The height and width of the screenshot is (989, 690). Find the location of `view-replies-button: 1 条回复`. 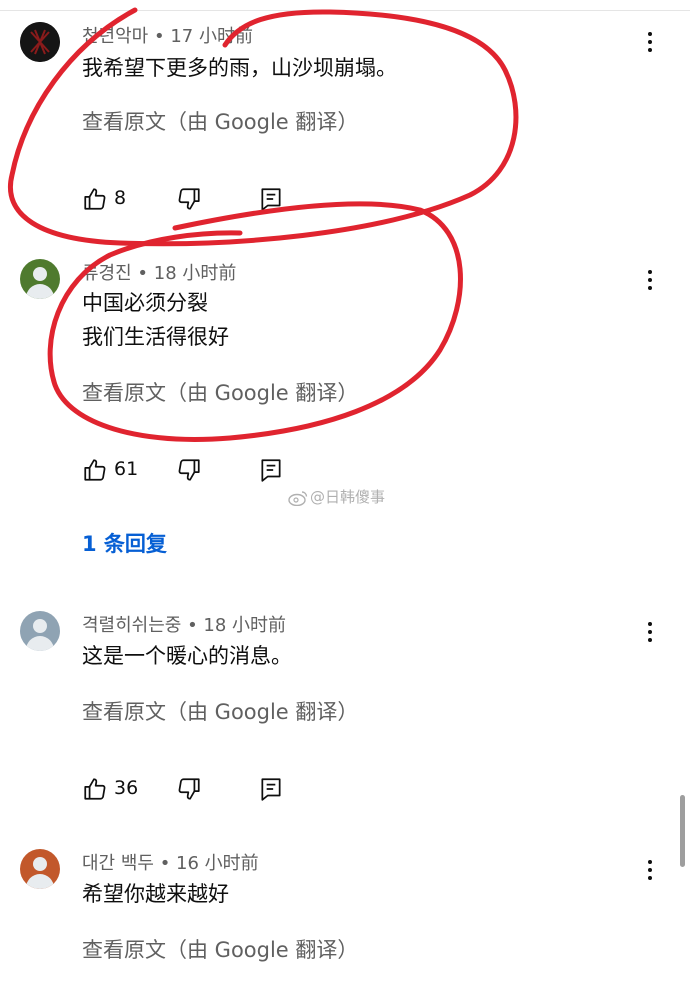

view-replies-button: 1 条回复 is located at coordinates (124, 543).